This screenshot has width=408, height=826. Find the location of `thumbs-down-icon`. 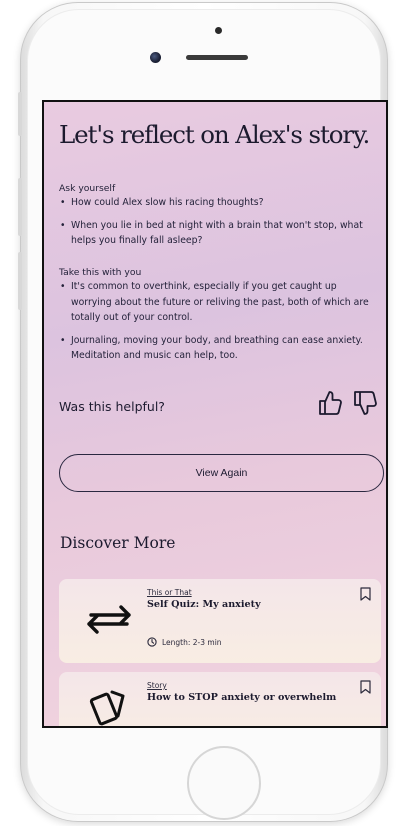

thumbs-down-icon is located at coordinates (365, 403).